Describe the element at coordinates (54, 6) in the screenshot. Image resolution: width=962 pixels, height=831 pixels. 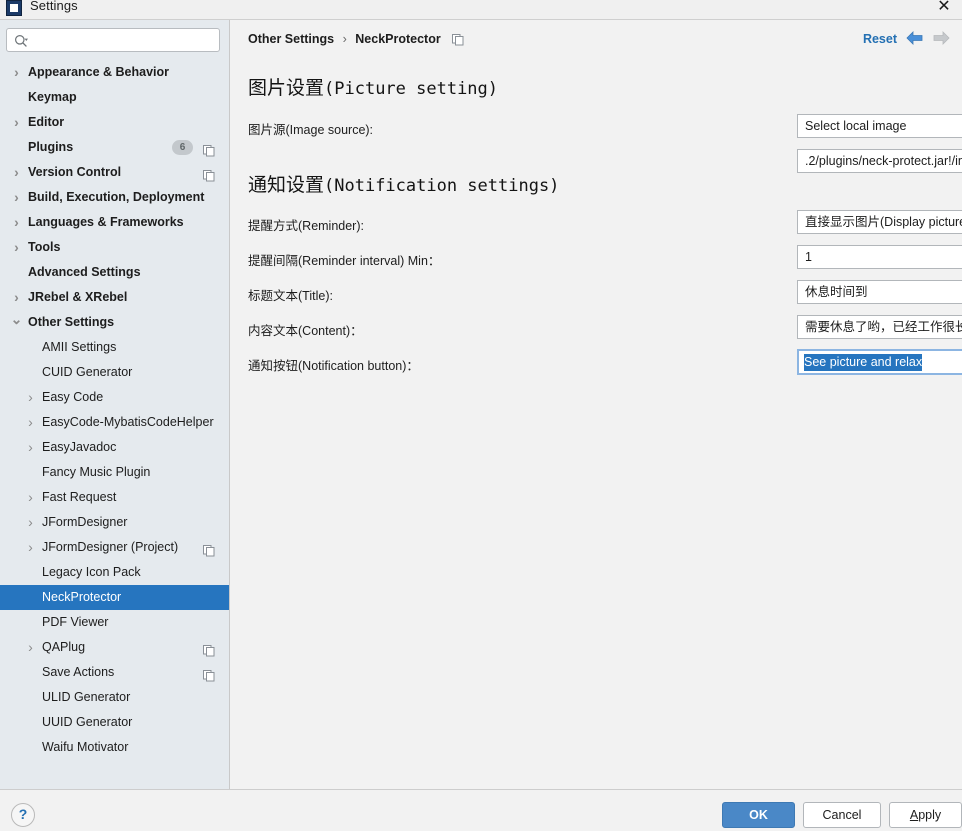
I see `window-title: Settings` at that location.